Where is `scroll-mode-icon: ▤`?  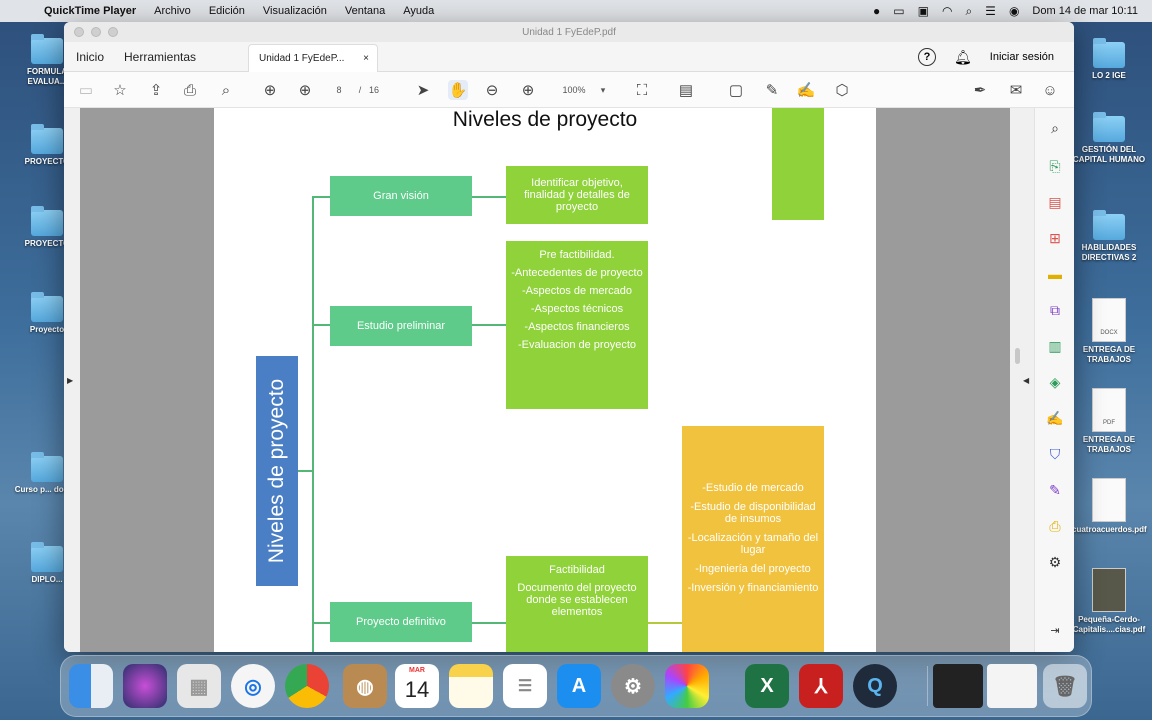 scroll-mode-icon: ▤ is located at coordinates (686, 90).